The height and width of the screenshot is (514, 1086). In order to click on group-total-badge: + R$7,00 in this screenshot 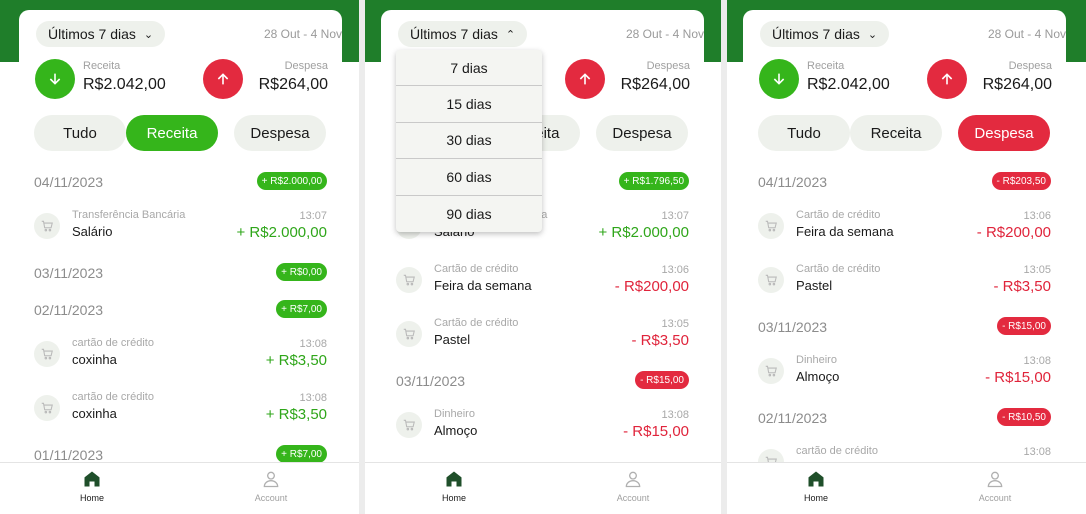, I will do `click(301, 309)`.